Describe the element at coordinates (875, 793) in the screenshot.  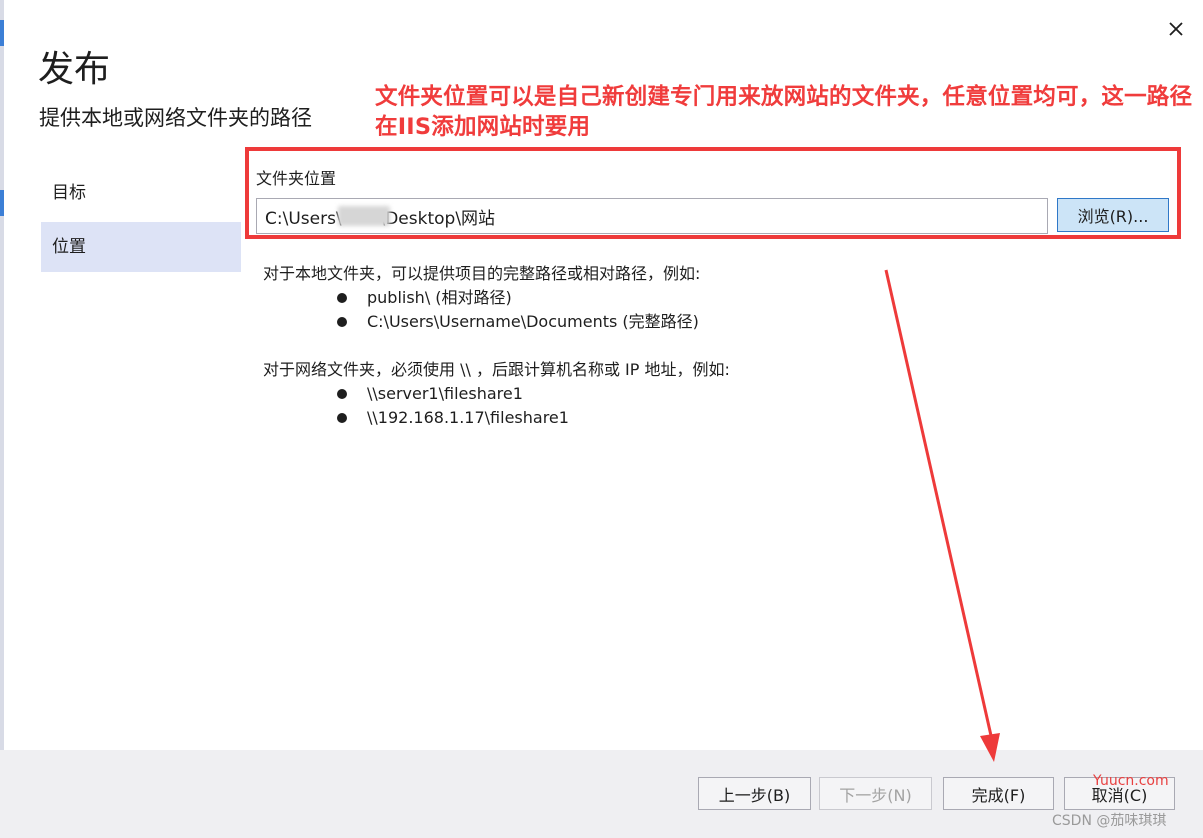
I see `next-button: 下一步(N)` at that location.